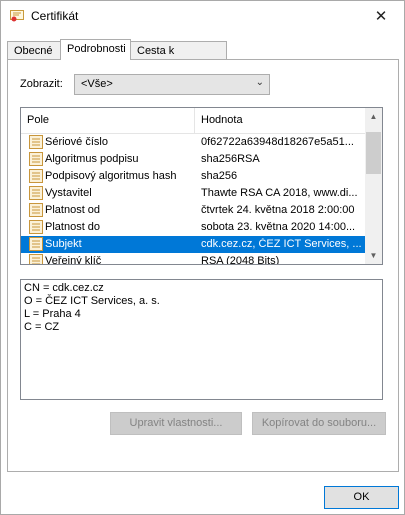 This screenshot has height=515, width=405. What do you see at coordinates (193, 159) in the screenshot?
I see `list-item: Algoritmus podpisu sha256RSA` at bounding box center [193, 159].